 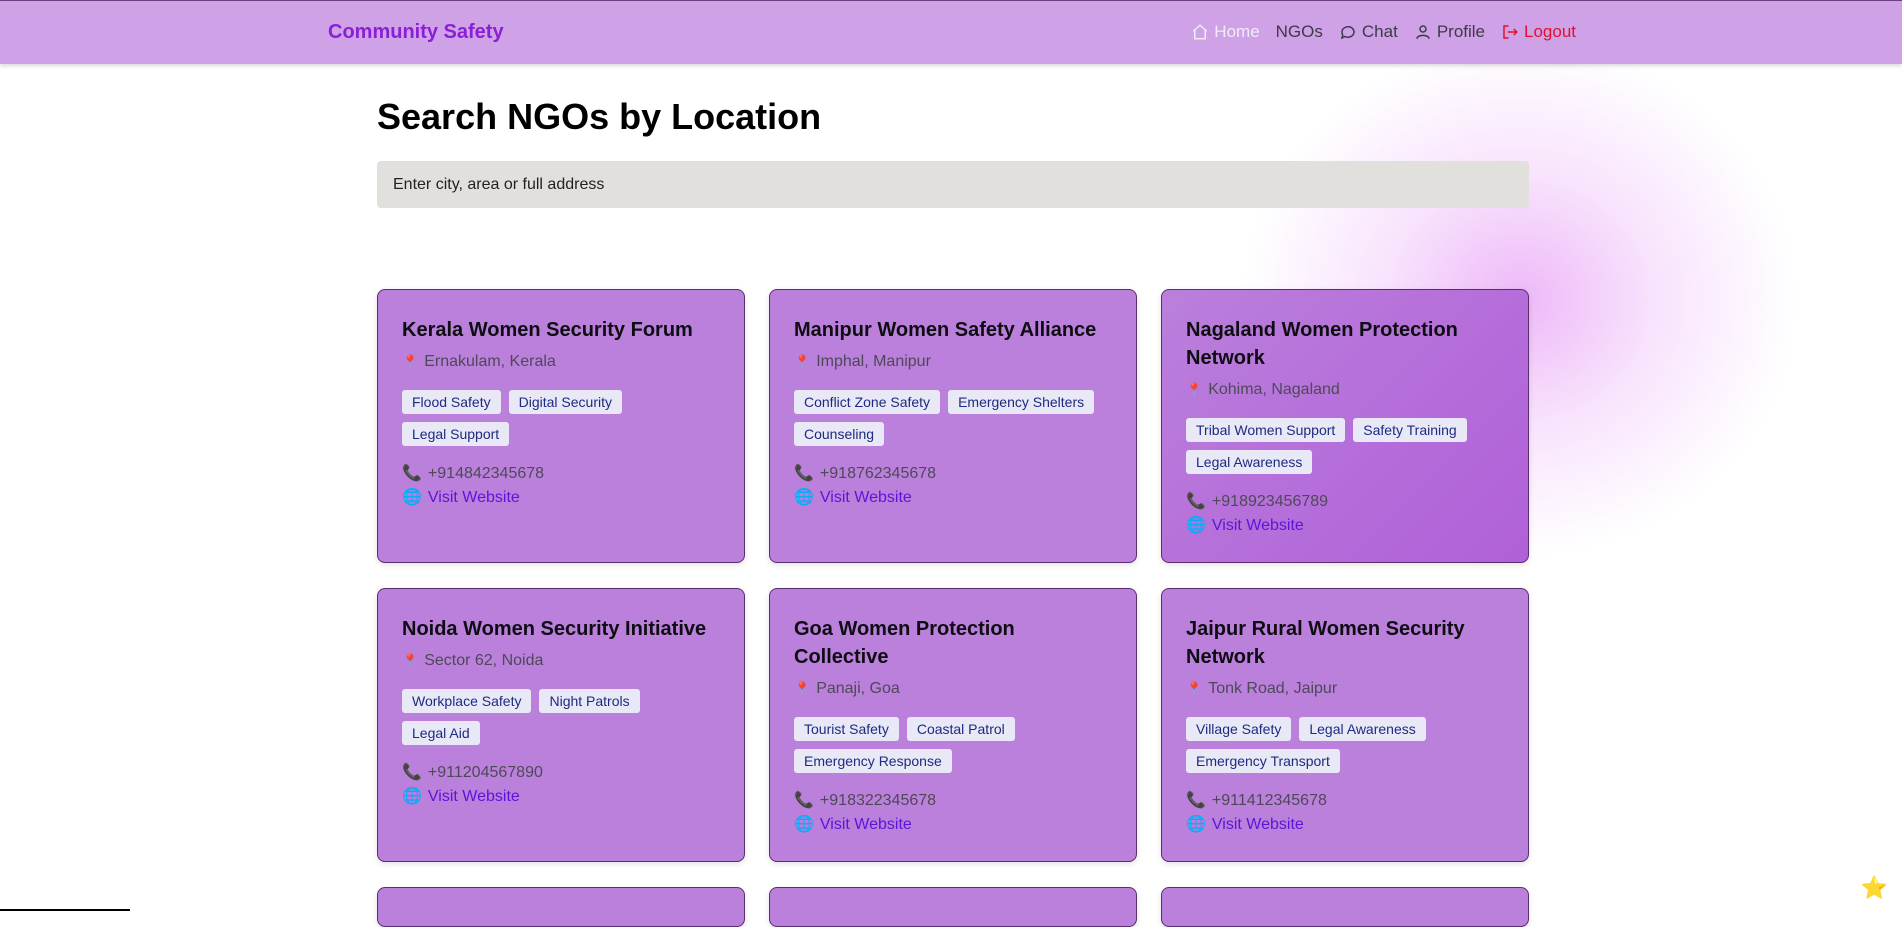 What do you see at coordinates (1874, 888) in the screenshot?
I see `star-icon: ⭐` at bounding box center [1874, 888].